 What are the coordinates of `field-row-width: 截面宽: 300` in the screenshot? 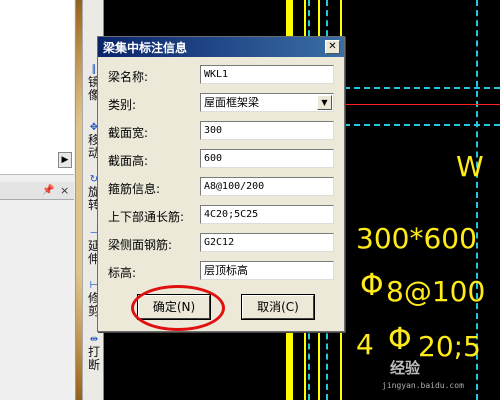 It's located at (223, 131).